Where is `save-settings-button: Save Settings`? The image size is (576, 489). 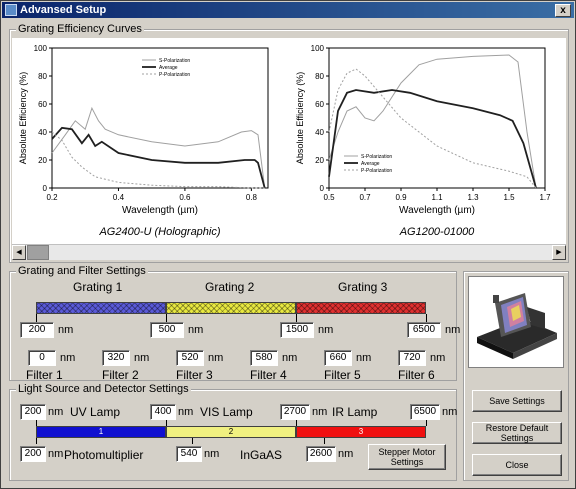 save-settings-button: Save Settings is located at coordinates (517, 401).